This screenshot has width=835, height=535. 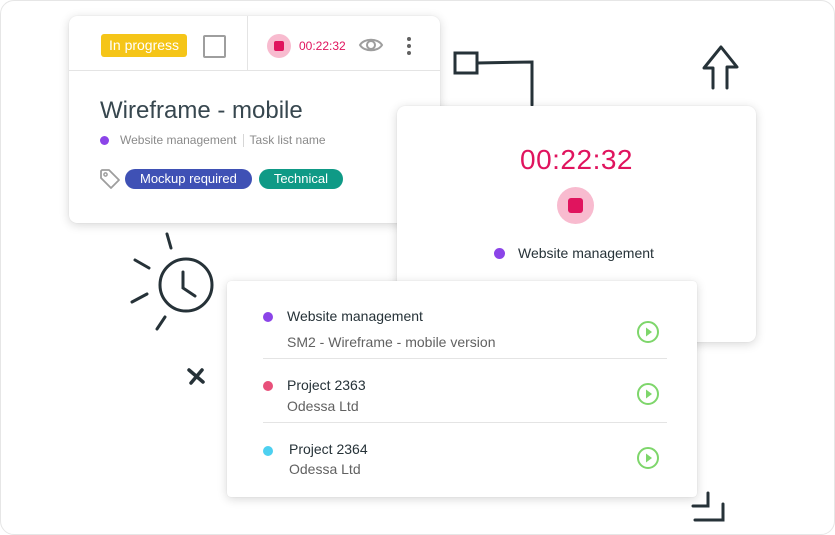 I want to click on eye-icon, so click(x=371, y=45).